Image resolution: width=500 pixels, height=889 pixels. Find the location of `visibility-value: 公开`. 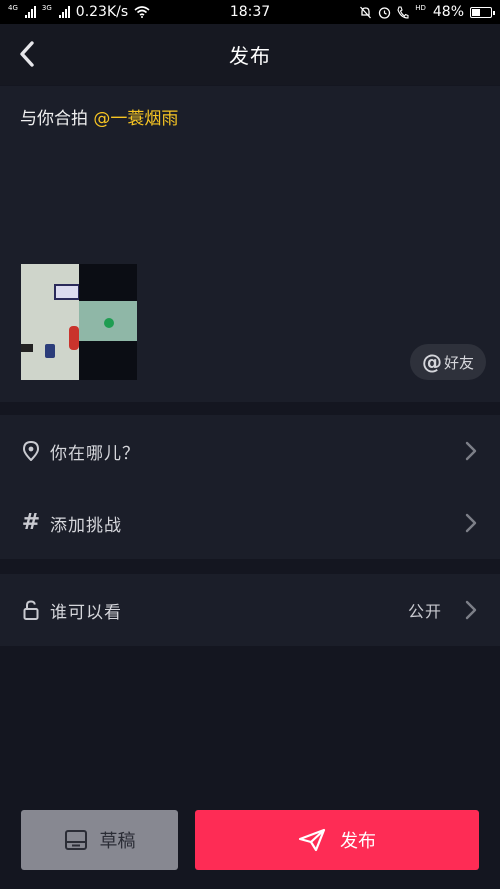

visibility-value: 公开 is located at coordinates (424, 611).